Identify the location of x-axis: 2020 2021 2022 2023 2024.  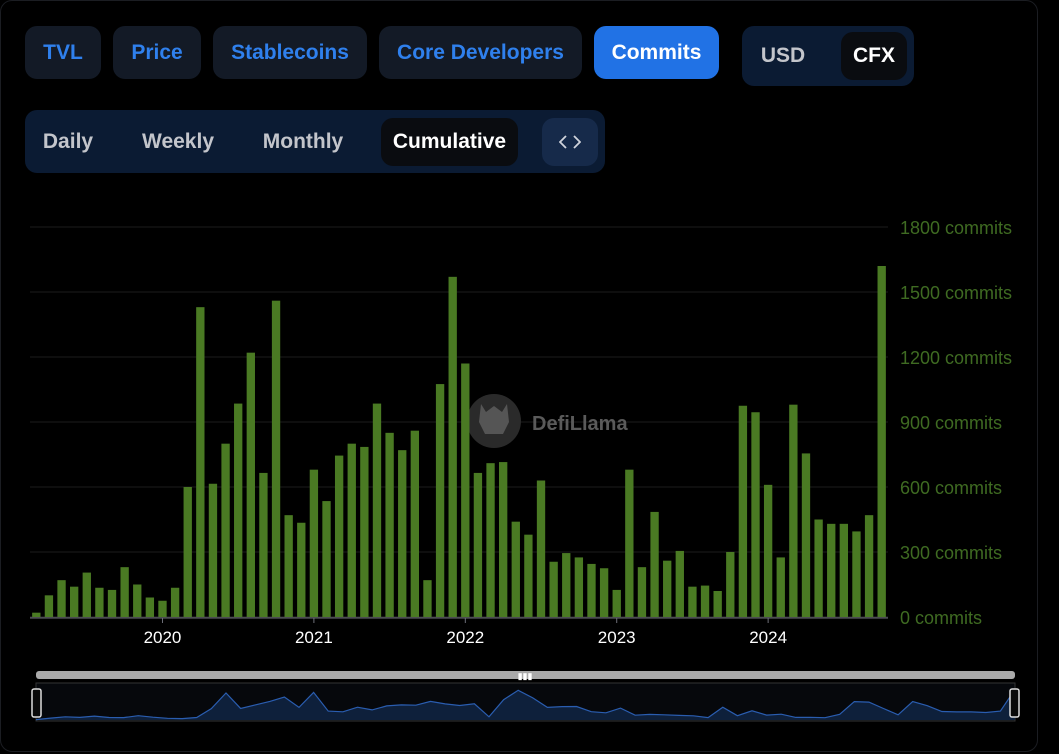
(459, 632).